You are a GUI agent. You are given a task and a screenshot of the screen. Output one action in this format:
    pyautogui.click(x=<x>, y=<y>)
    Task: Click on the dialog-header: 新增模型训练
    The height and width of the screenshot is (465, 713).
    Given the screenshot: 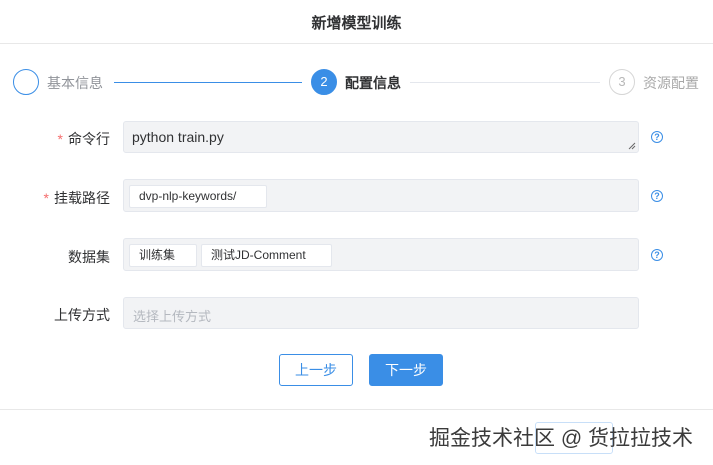 What is the action you would take?
    pyautogui.click(x=356, y=22)
    